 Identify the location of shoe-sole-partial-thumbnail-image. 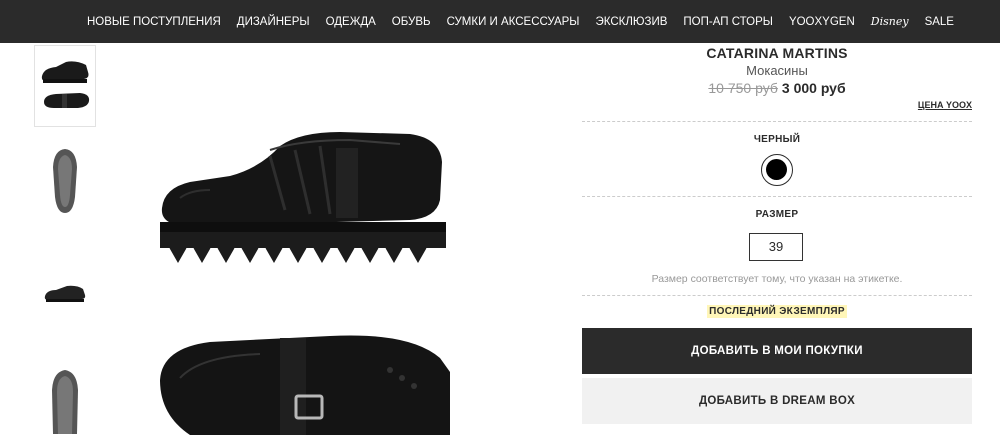
(65, 401).